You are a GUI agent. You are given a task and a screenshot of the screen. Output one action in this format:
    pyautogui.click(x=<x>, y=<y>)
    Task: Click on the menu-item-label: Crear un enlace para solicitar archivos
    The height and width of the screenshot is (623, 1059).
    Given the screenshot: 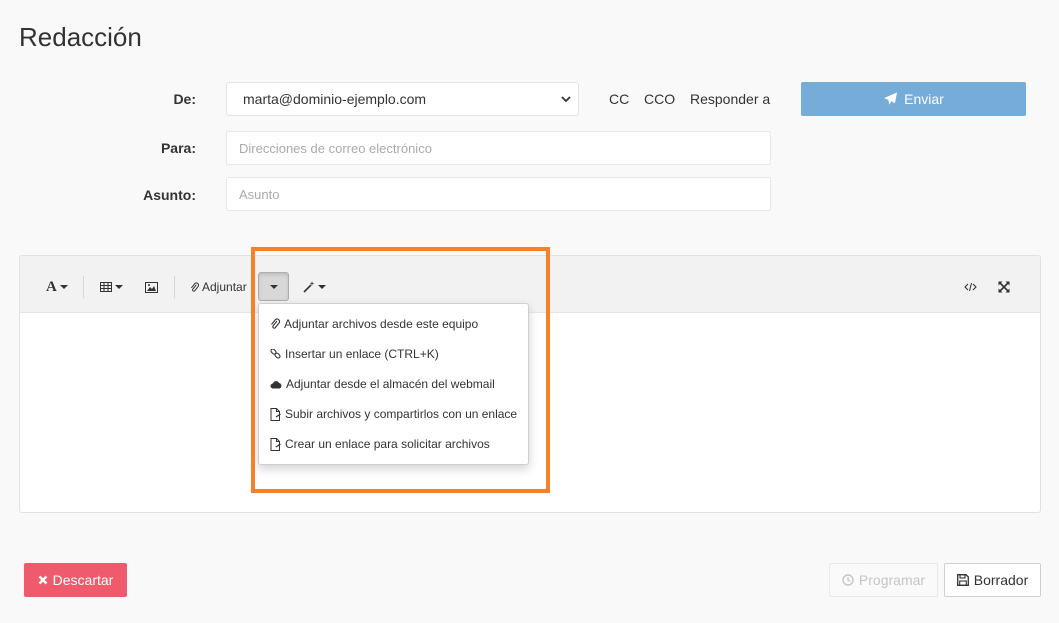 What is the action you would take?
    pyautogui.click(x=387, y=444)
    